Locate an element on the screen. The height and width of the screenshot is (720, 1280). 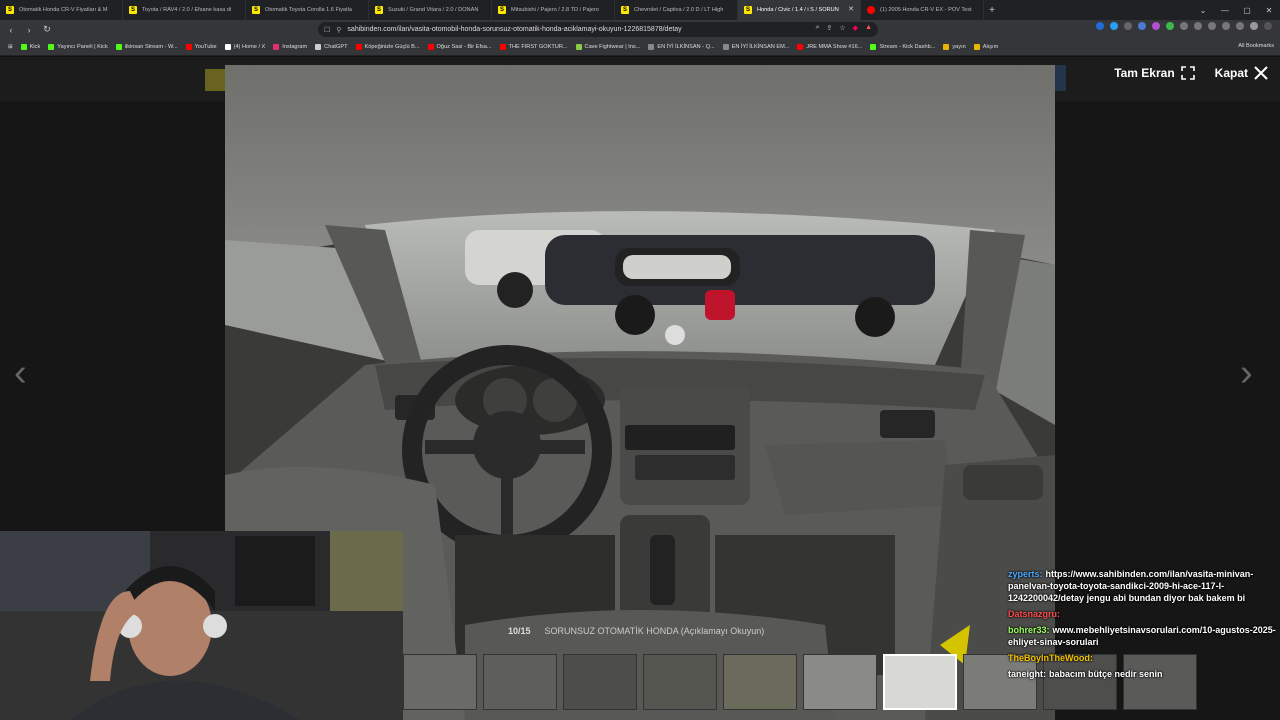
browser-tab: S Otomatik Honda CR-V Fiyatları & M is located at coordinates (61, 10).